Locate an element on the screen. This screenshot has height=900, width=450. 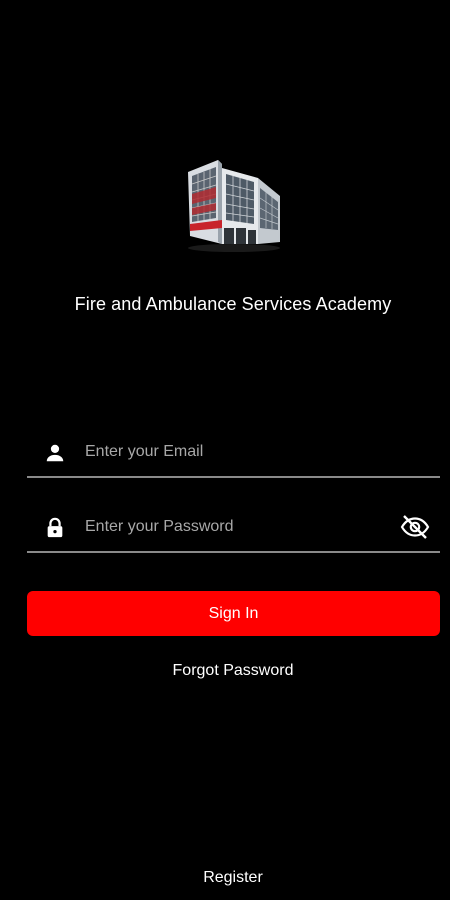
email-input is located at coordinates (235, 452).